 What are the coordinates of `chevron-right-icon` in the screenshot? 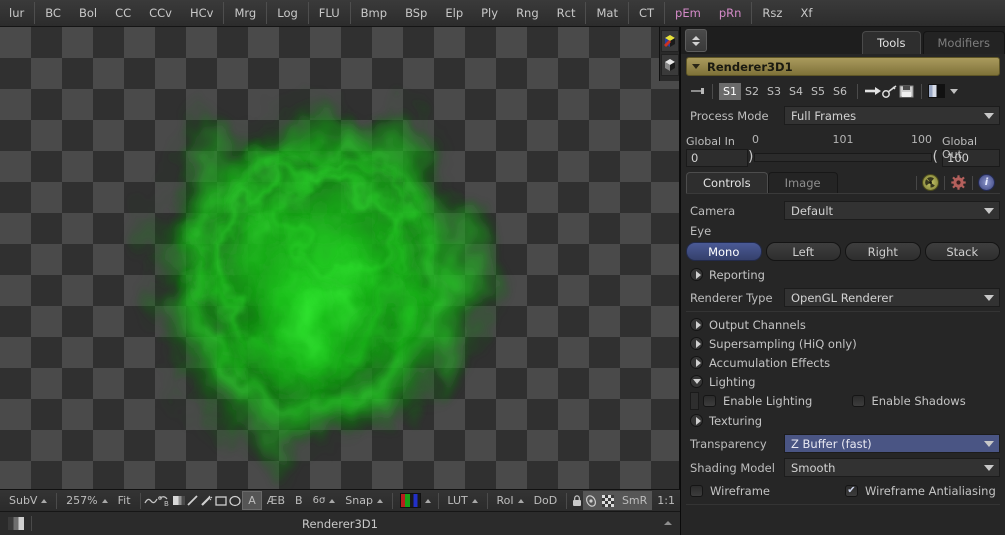 It's located at (698, 343).